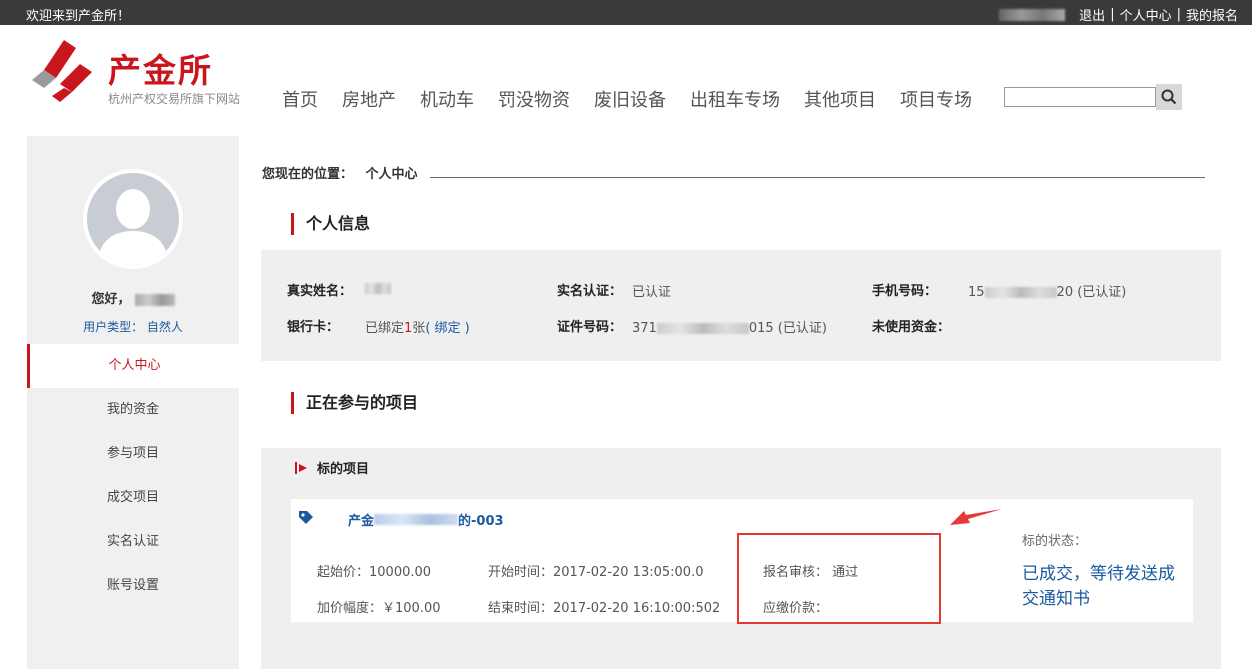  Describe the element at coordinates (840, 99) in the screenshot. I see `nav-other: 其他项目` at that location.